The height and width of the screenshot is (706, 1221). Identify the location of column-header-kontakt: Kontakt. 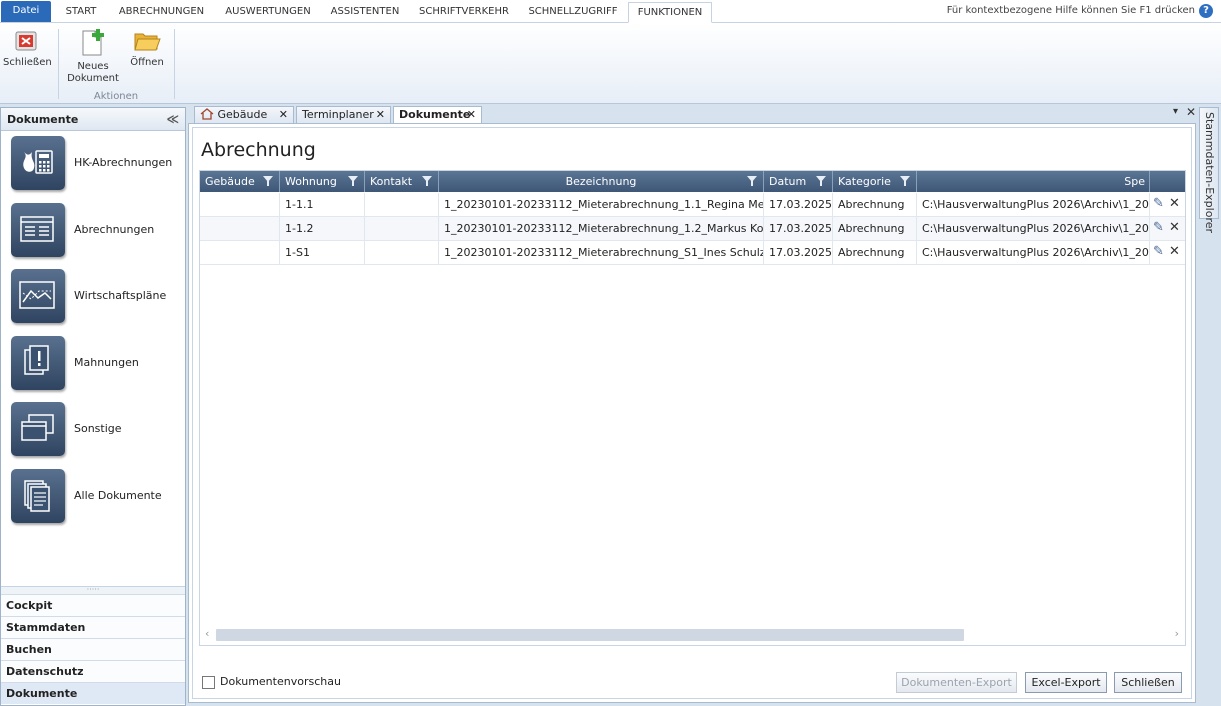
(402, 181).